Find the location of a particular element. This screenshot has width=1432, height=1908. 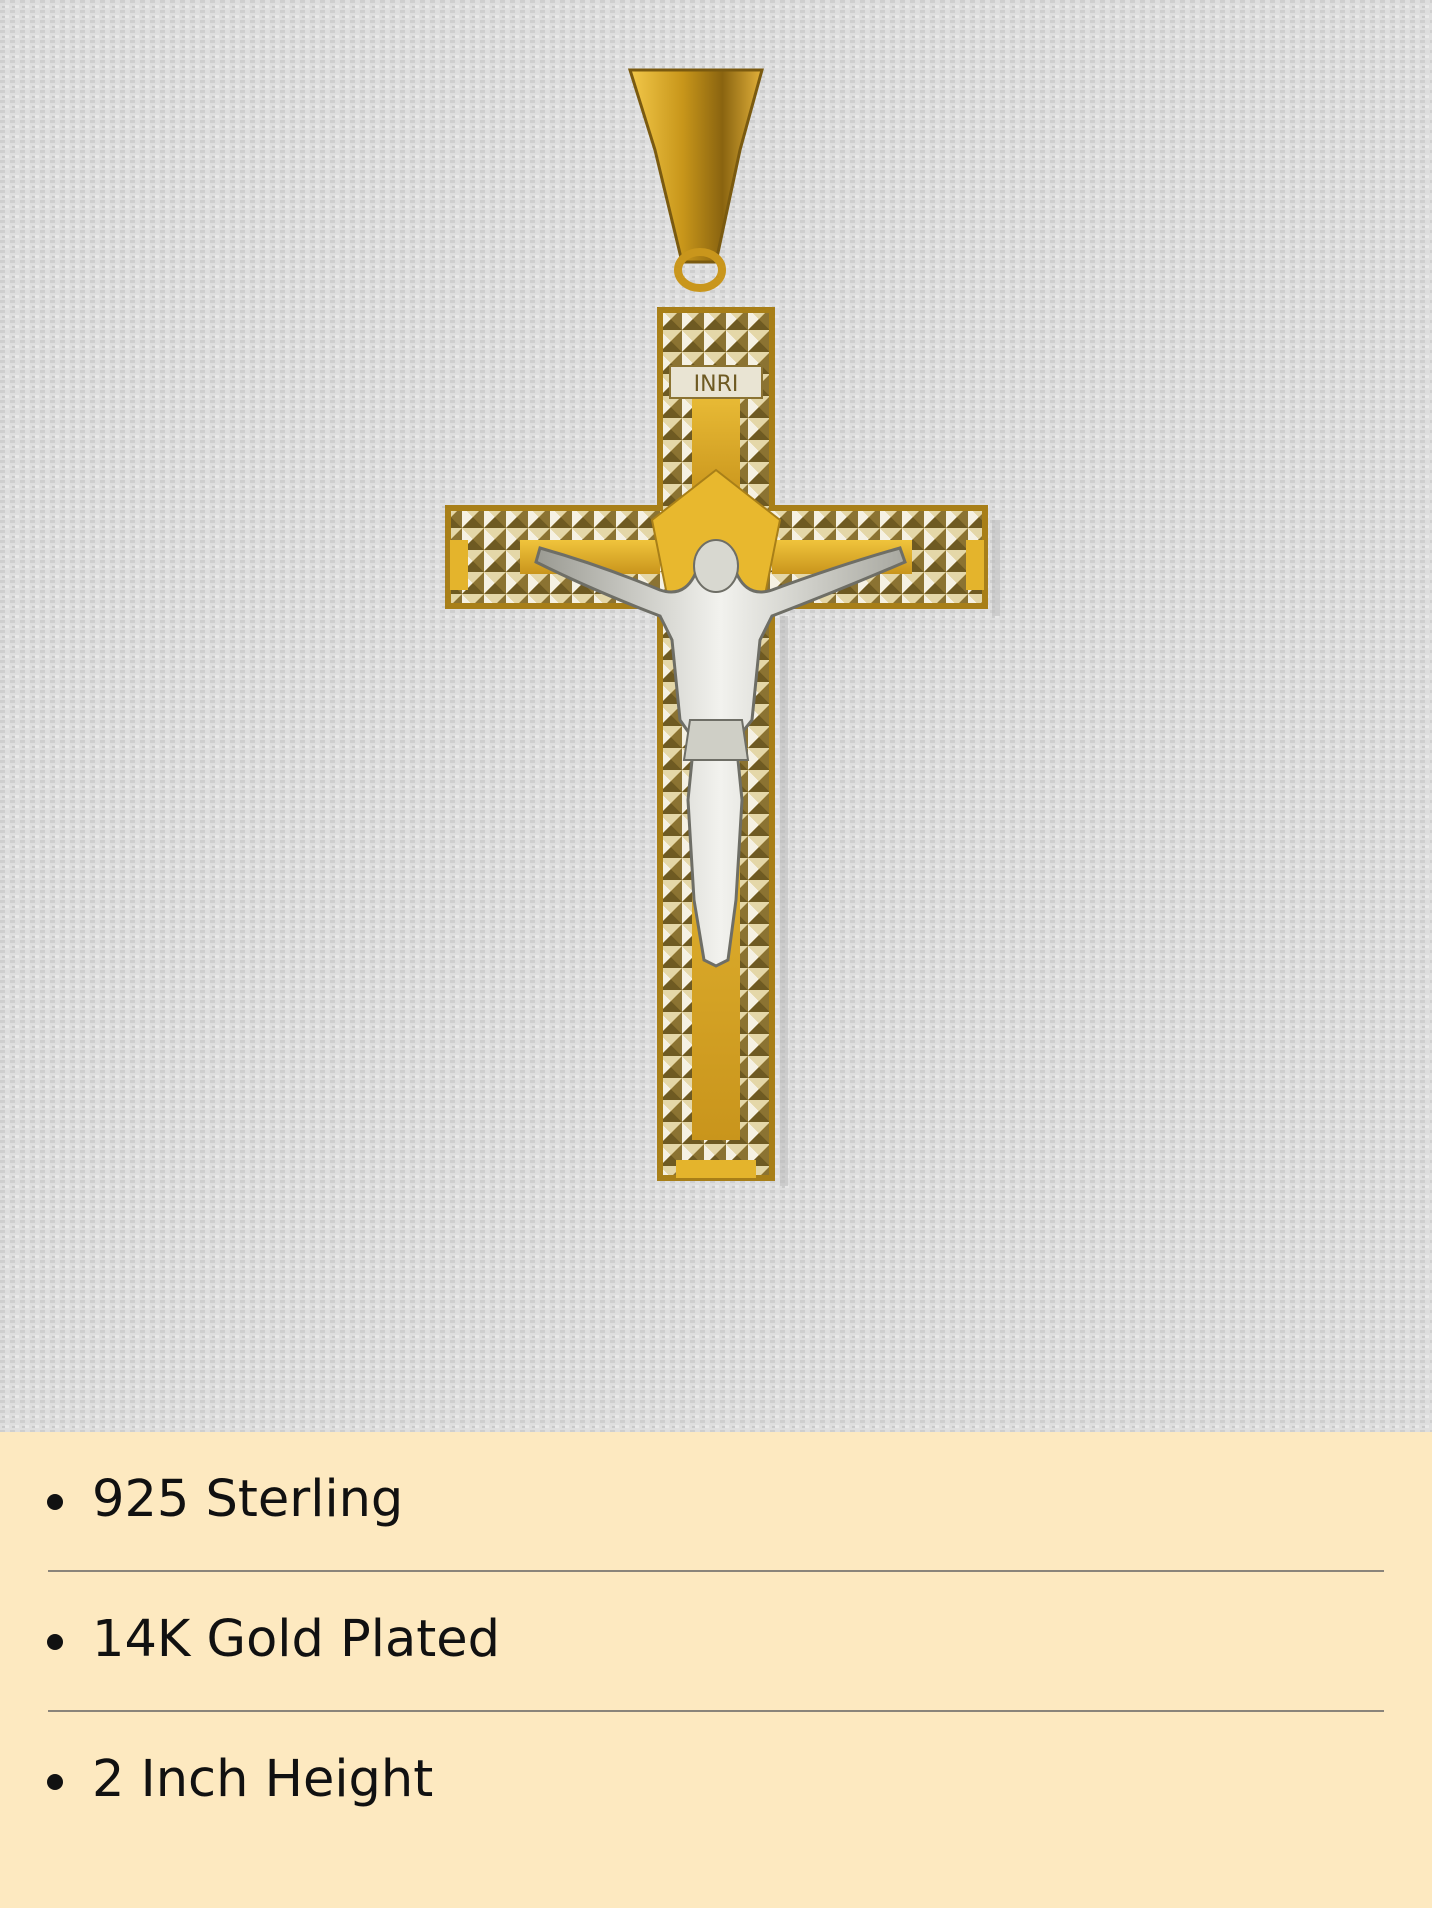

spec-label: 2 Inch Height is located at coordinates (263, 1779).